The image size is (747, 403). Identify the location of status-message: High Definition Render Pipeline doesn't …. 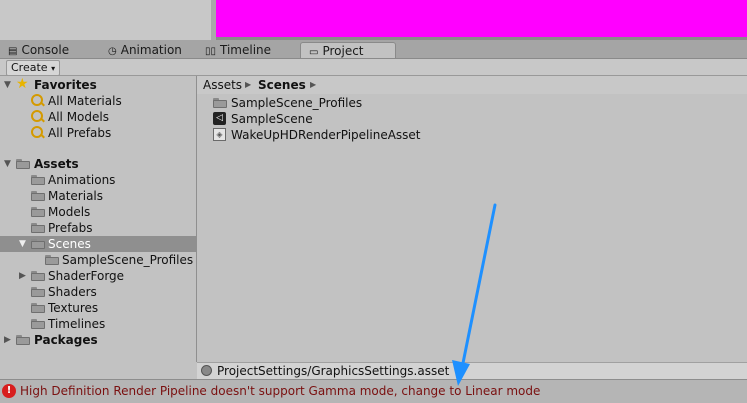
(280, 391).